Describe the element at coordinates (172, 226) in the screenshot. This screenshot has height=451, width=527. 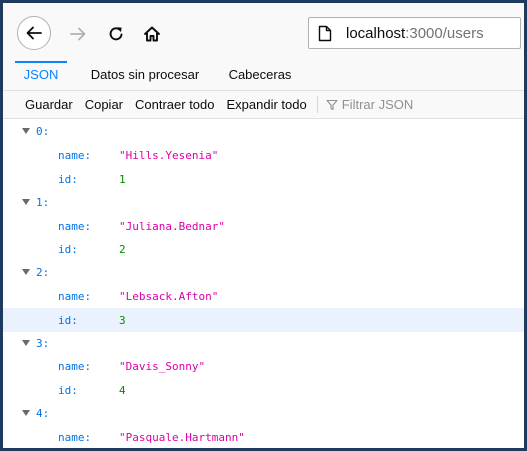
I see `string-value: "Juliana.Bednar"` at that location.